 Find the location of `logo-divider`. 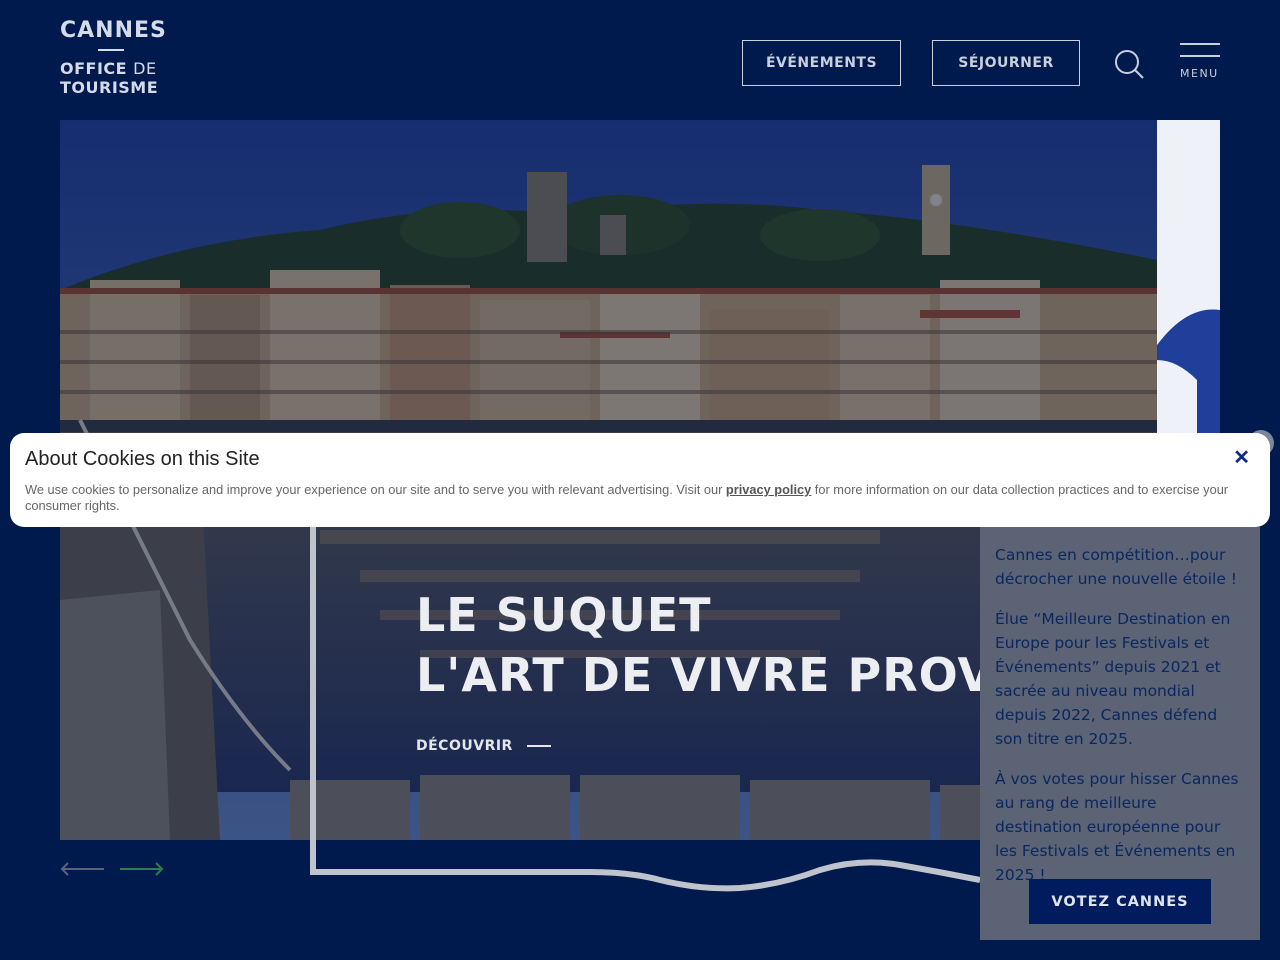

logo-divider is located at coordinates (111, 50).